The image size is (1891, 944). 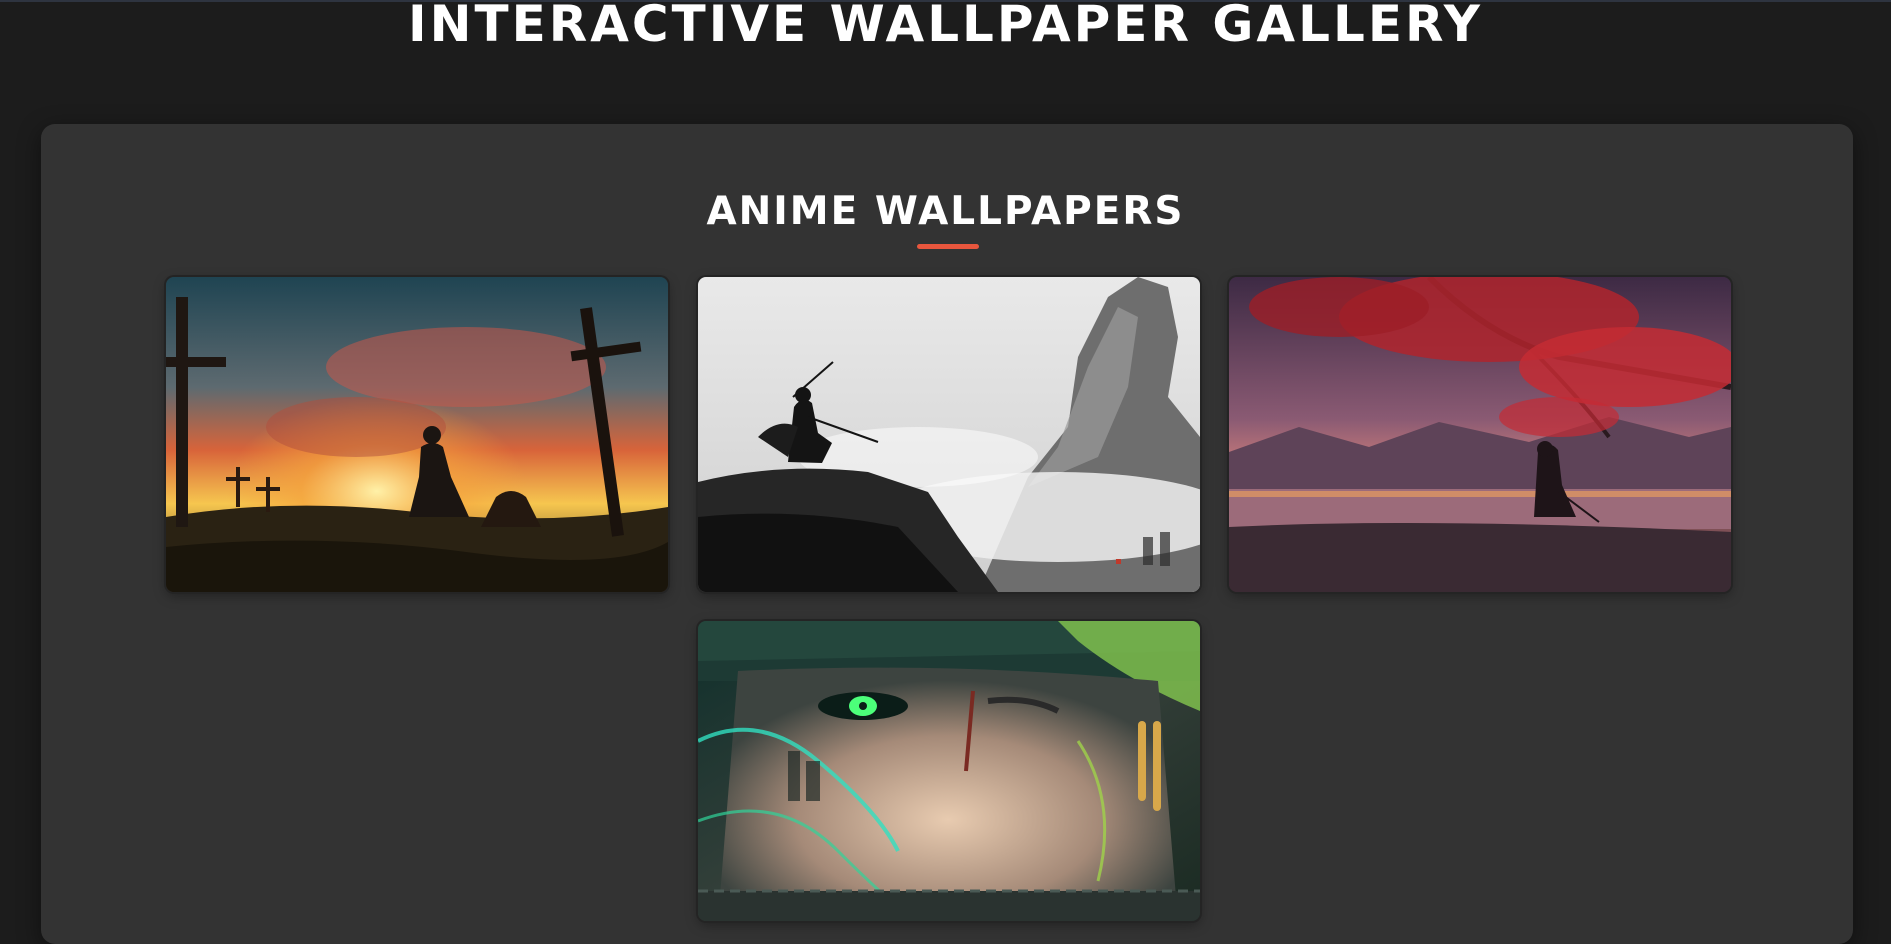 What do you see at coordinates (948, 246) in the screenshot?
I see `section-title-underline` at bounding box center [948, 246].